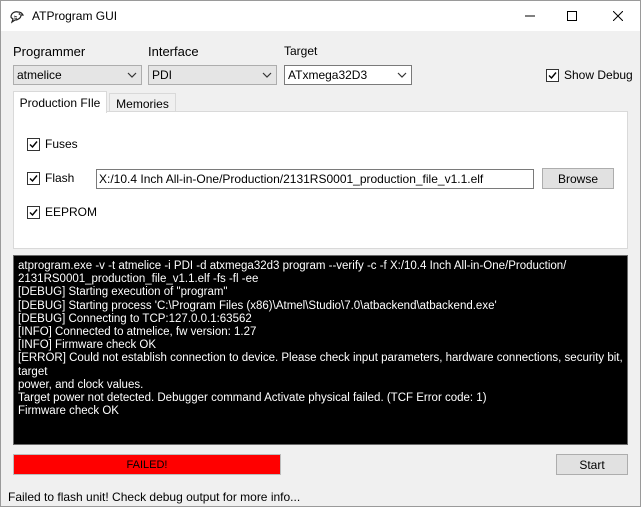  I want to click on eeprom-checkbox: EEPROM, so click(62, 212).